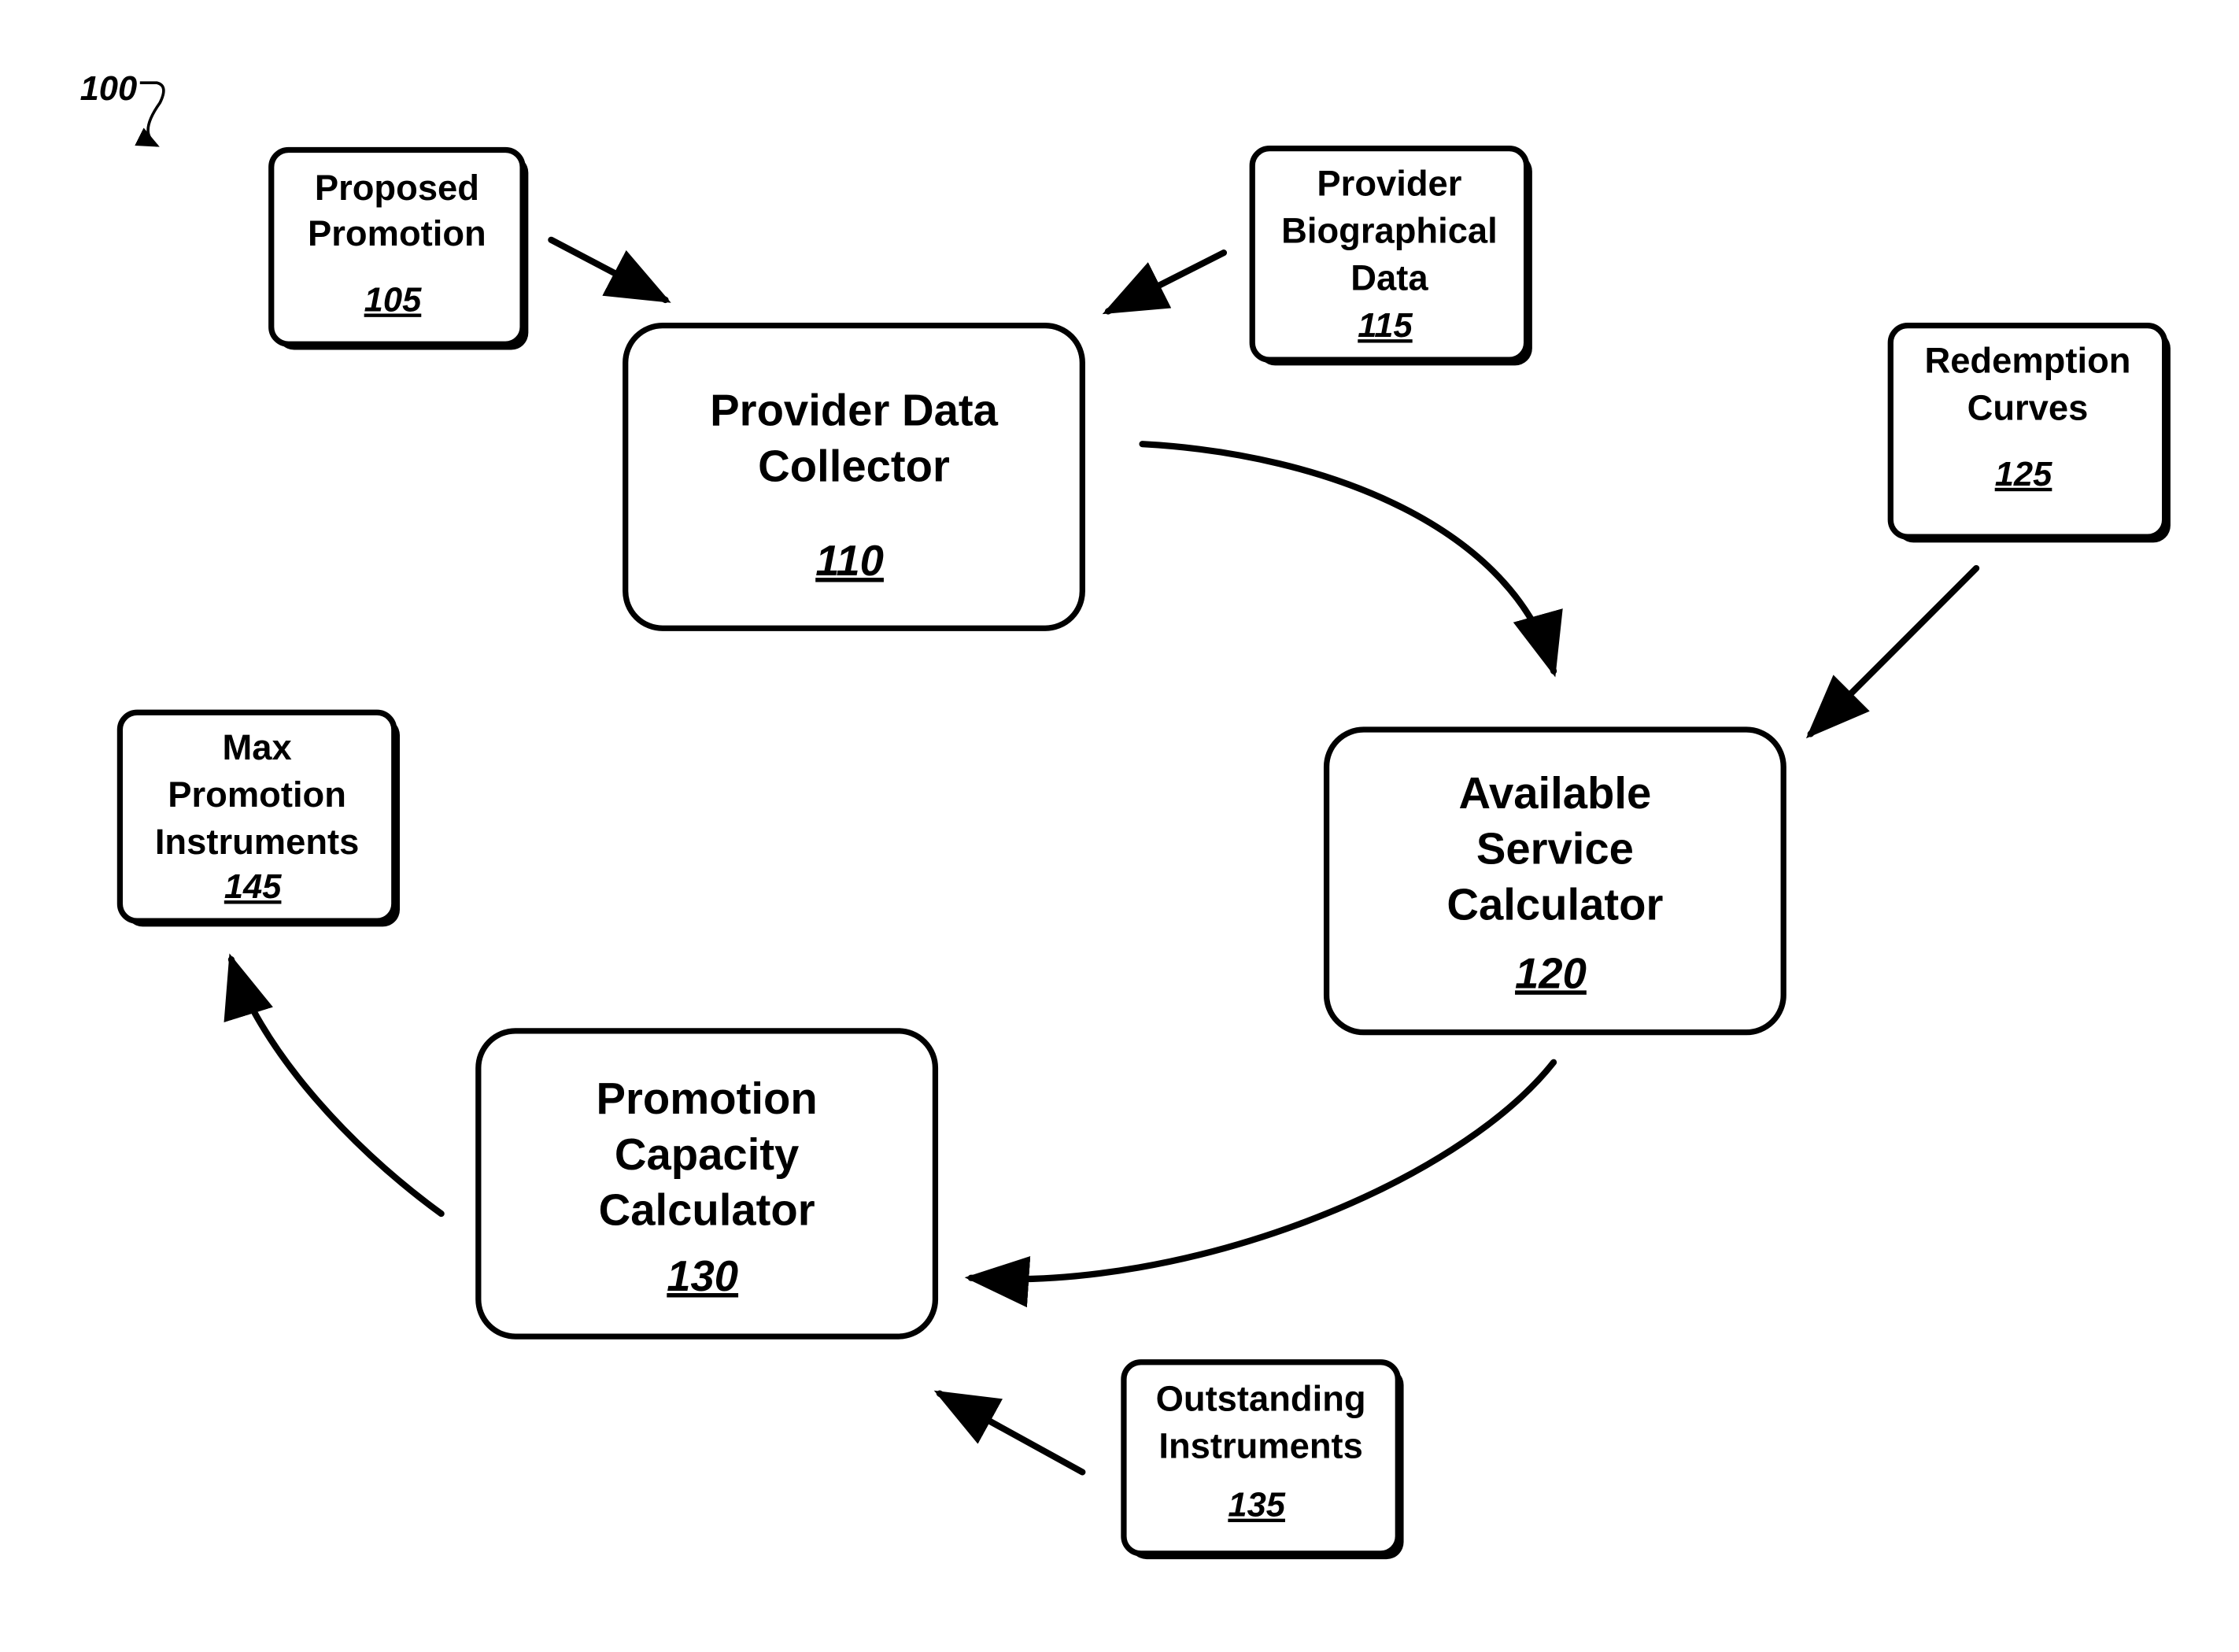  Describe the element at coordinates (707, 1154) in the screenshot. I see `node-label-line: Capacity` at that location.